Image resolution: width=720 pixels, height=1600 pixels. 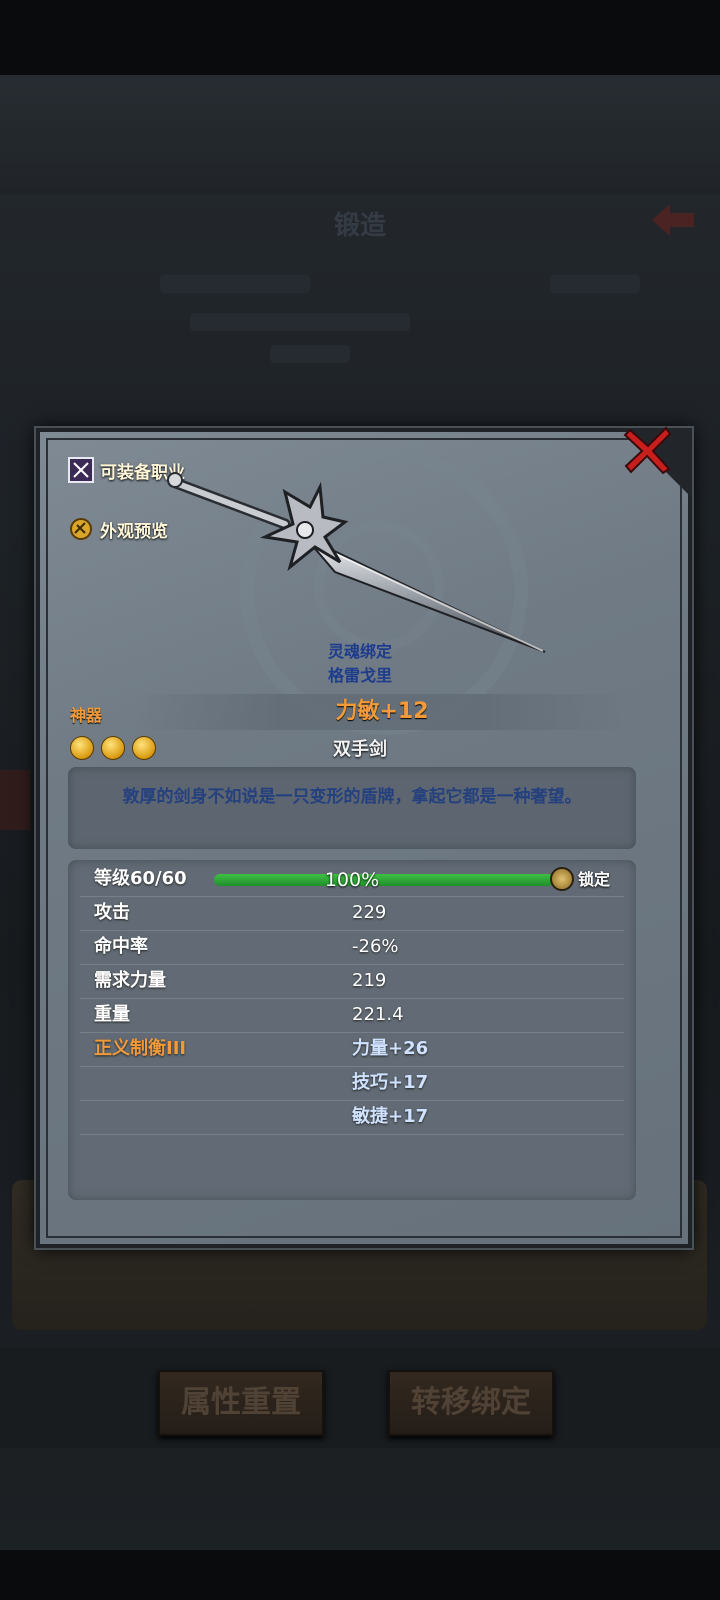 I want to click on description-box: 敦厚的剑身不如说是一只变形的盾牌，拿起它都是一种奢望。, so click(x=352, y=808).